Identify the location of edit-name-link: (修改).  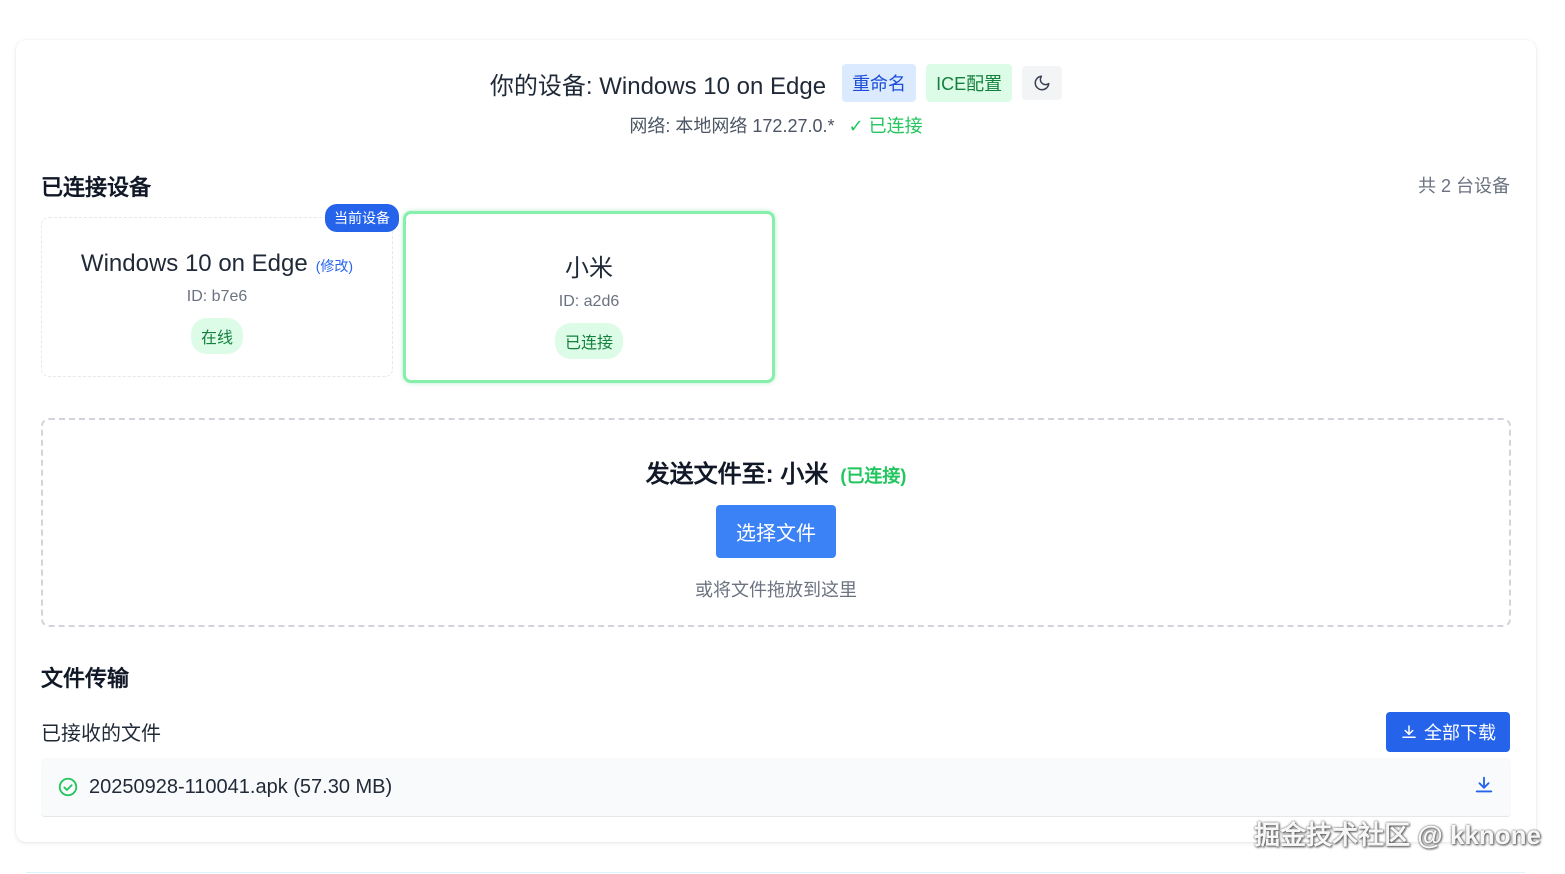
(334, 266).